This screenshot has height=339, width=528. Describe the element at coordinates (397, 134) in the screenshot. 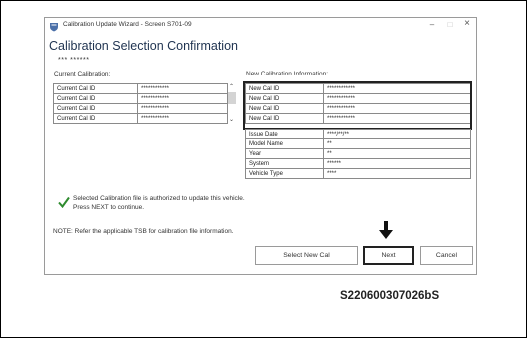

I see `row-value: ****/**/**` at that location.